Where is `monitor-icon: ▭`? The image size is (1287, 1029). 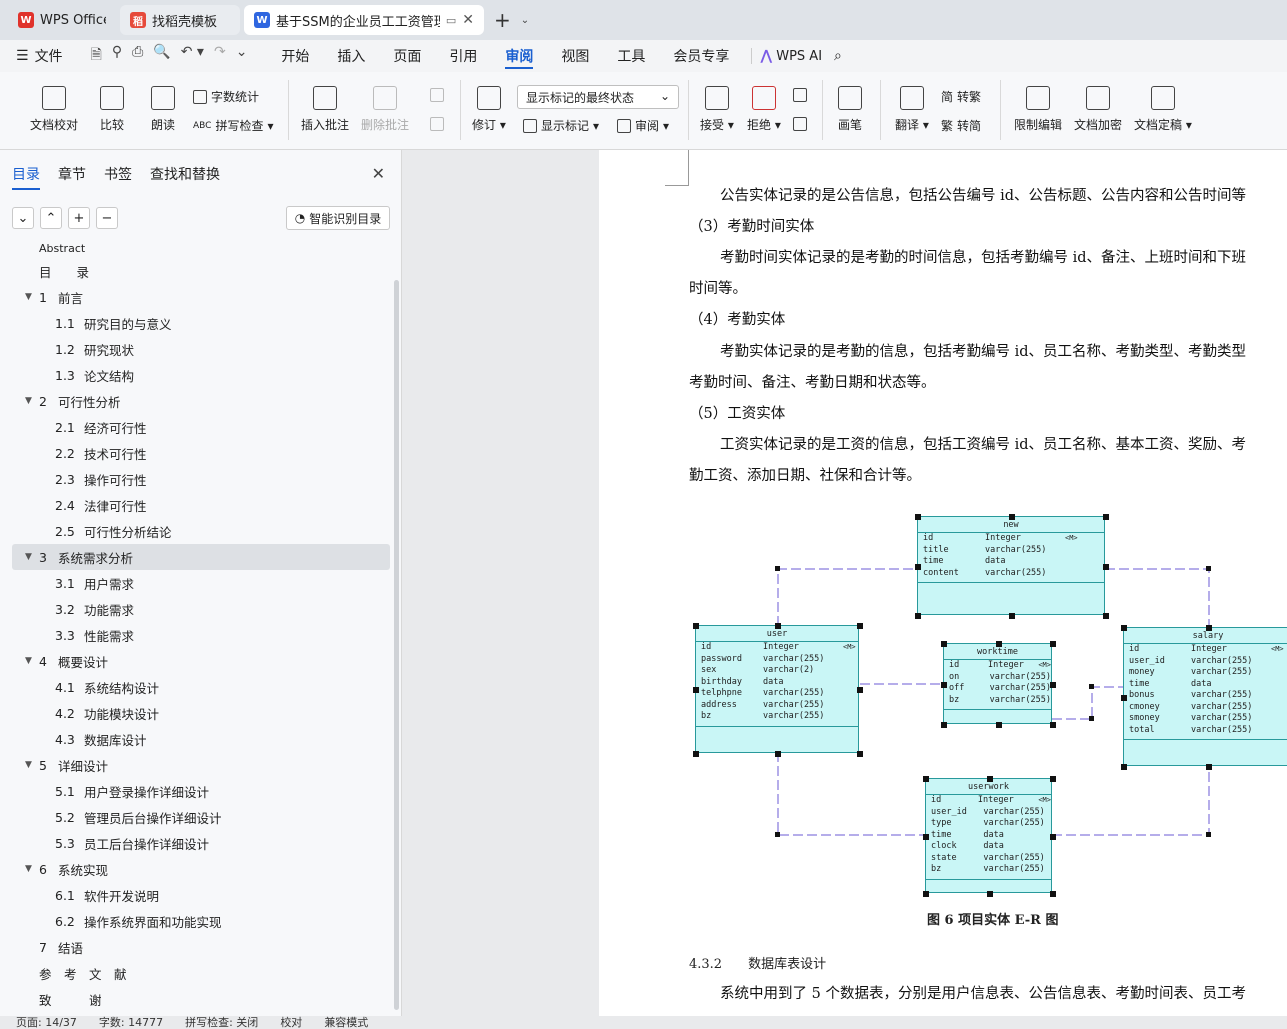 monitor-icon: ▭ is located at coordinates (451, 20).